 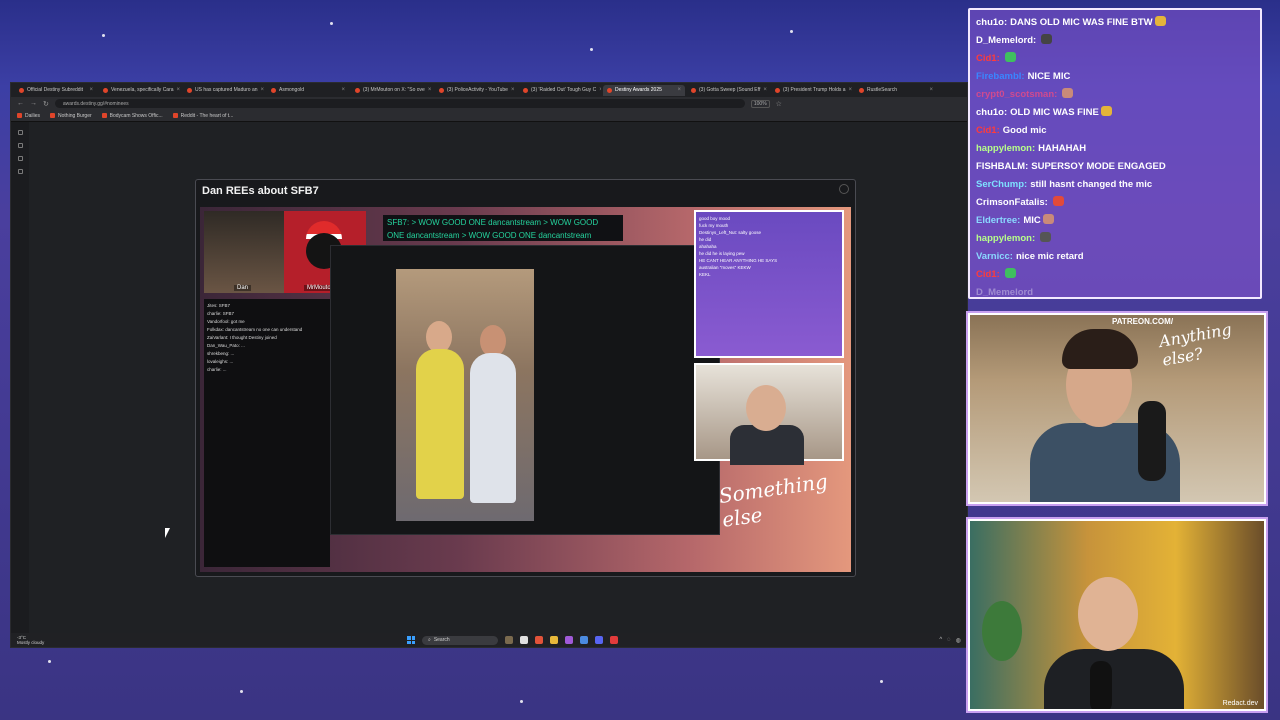 What do you see at coordinates (399, 103) in the screenshot?
I see `url-input: awards.destiny.gg/#nominees` at bounding box center [399, 103].